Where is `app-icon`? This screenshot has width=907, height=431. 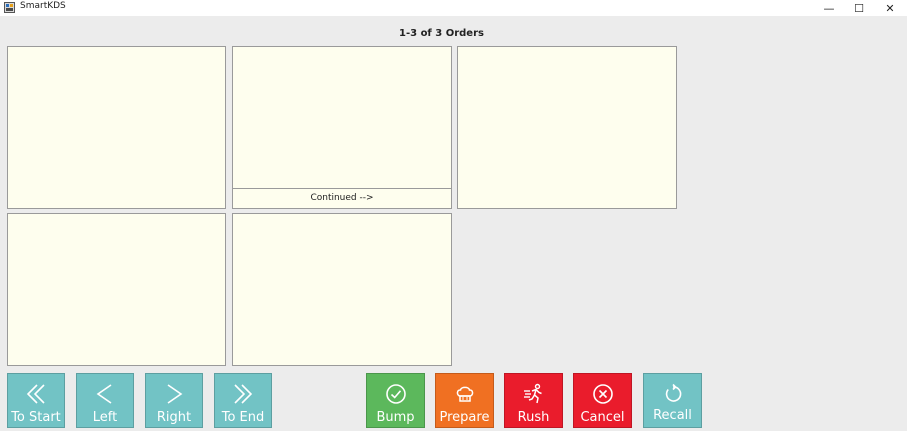 app-icon is located at coordinates (9, 7).